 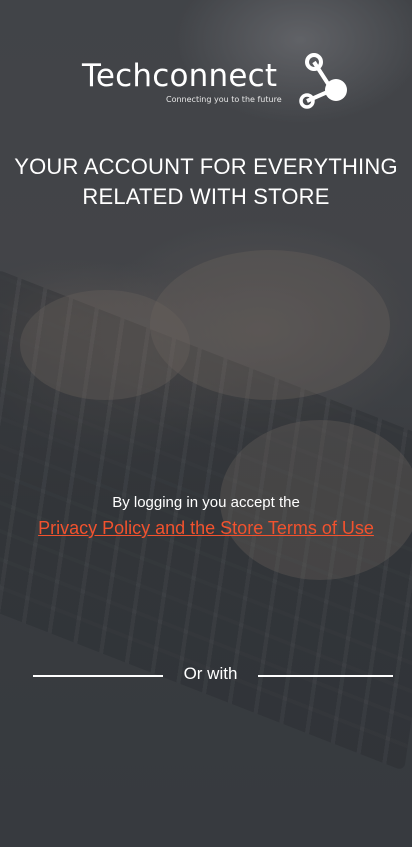 What do you see at coordinates (224, 99) in the screenshot?
I see `brand-tagline: Connecting you to the future` at bounding box center [224, 99].